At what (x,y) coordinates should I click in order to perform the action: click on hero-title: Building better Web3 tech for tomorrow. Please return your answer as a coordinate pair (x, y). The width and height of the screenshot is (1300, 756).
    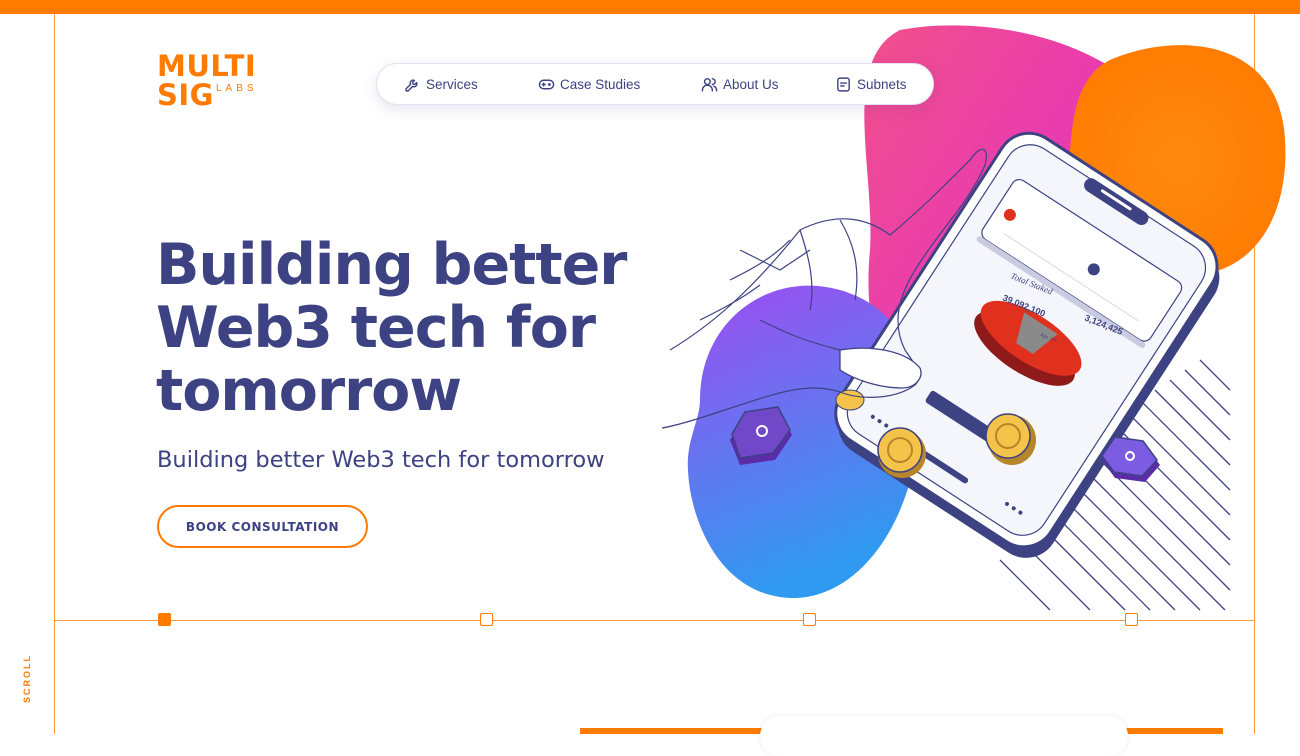
    Looking at the image, I should click on (416, 328).